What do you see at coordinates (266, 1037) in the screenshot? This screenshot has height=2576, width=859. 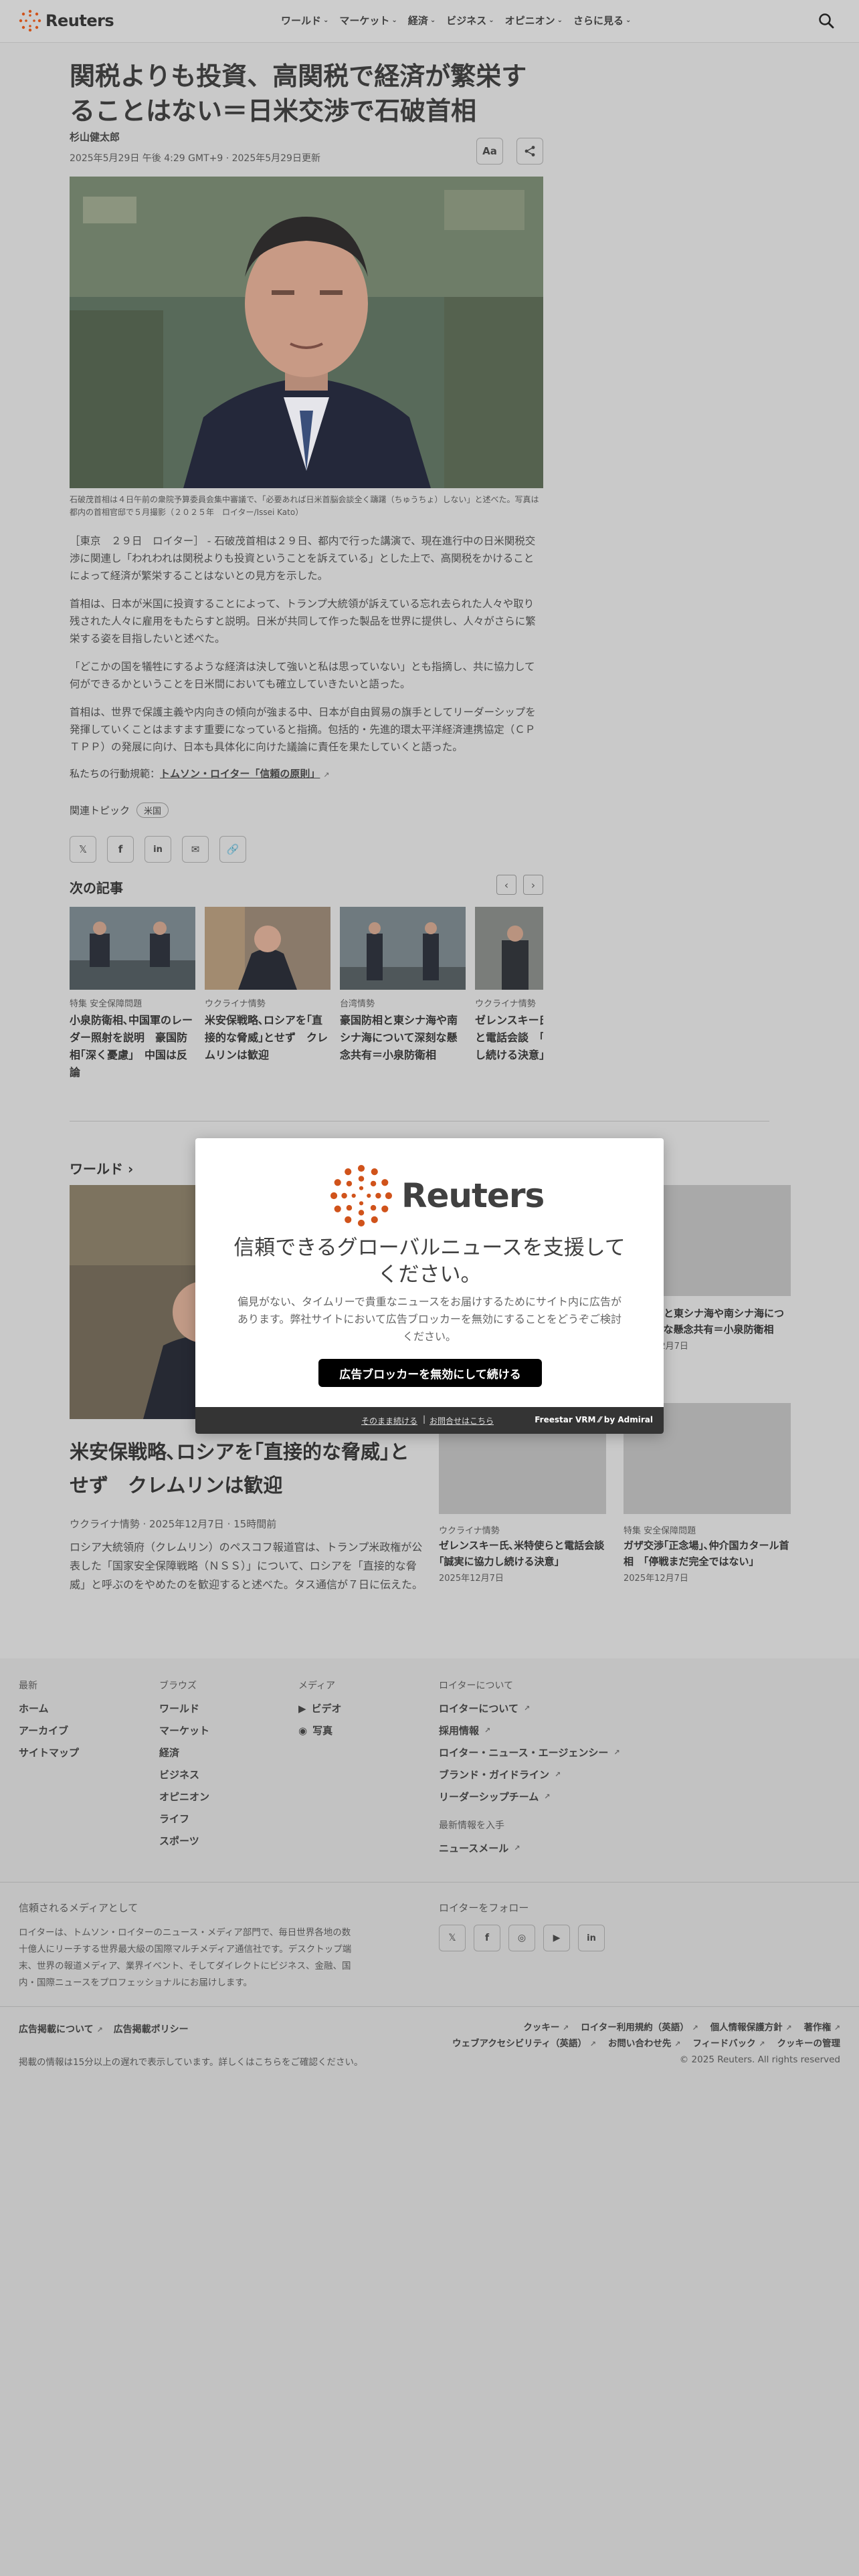 I see `card-title: 米安保戦略､ロシアを｢直接的な脅威｣とせず クレムリンは歓迎` at bounding box center [266, 1037].